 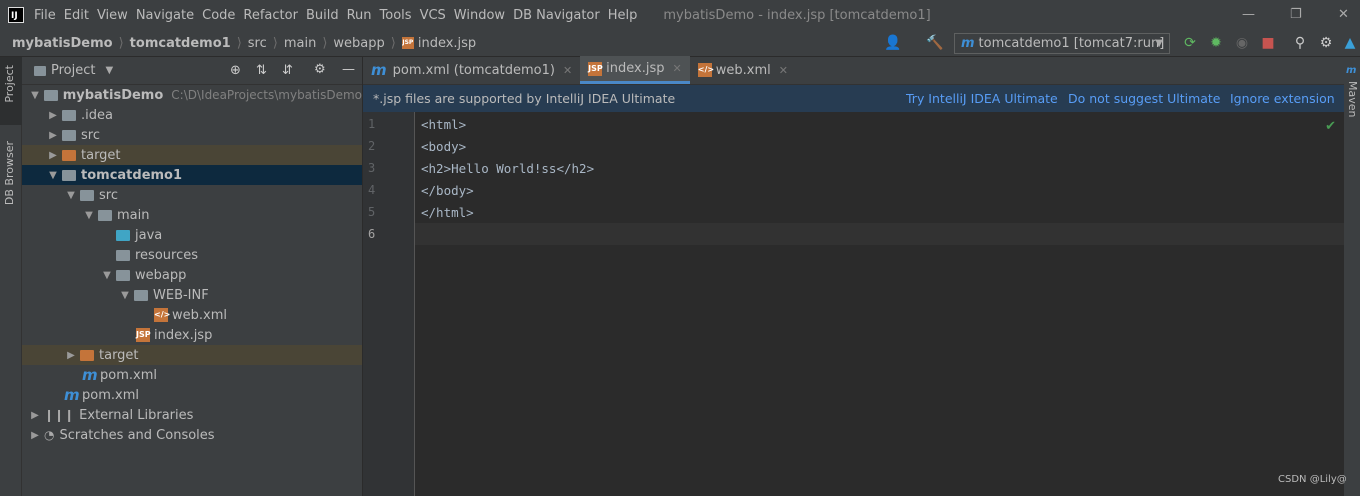 I want to click on menu-edit: Edit, so click(x=76, y=15).